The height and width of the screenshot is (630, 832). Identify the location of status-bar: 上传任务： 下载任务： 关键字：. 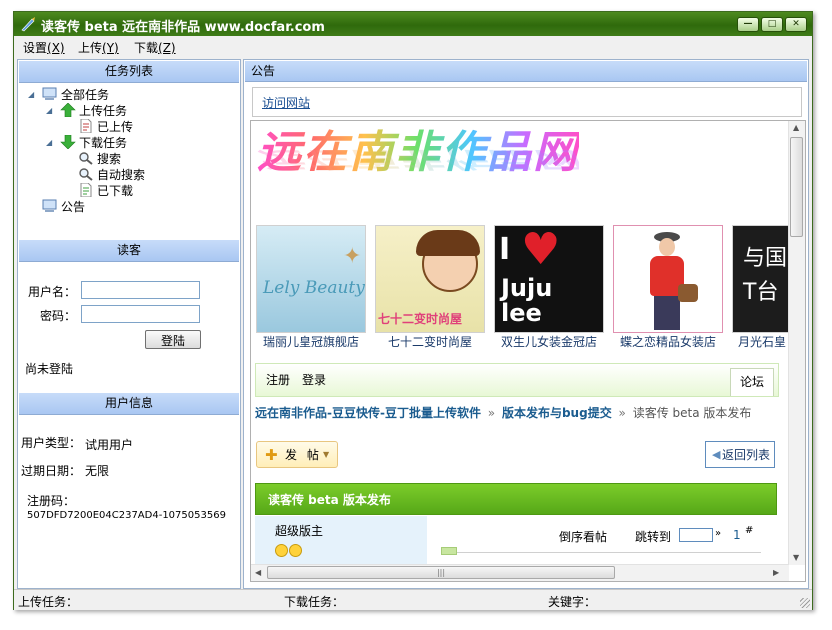
(413, 599).